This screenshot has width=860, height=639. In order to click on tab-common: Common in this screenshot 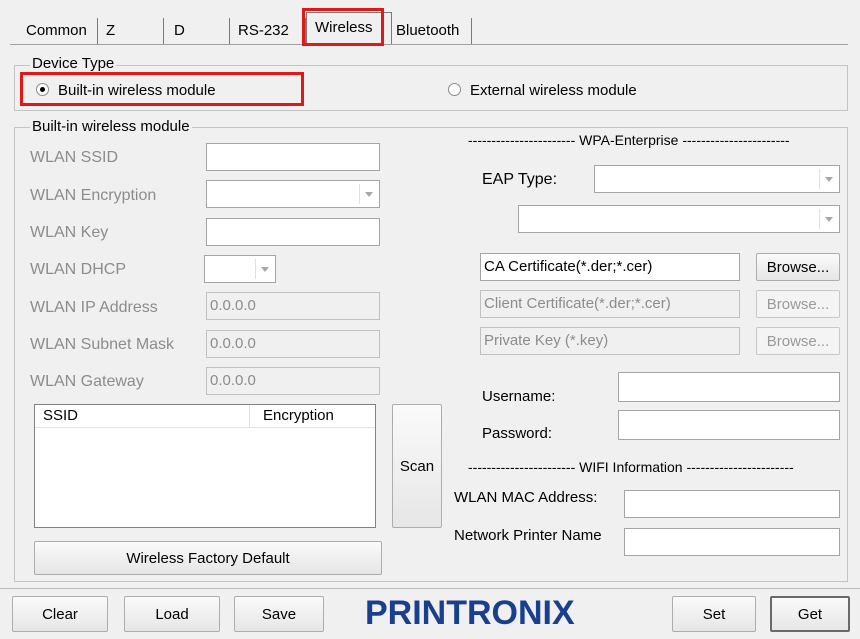, I will do `click(56, 31)`.